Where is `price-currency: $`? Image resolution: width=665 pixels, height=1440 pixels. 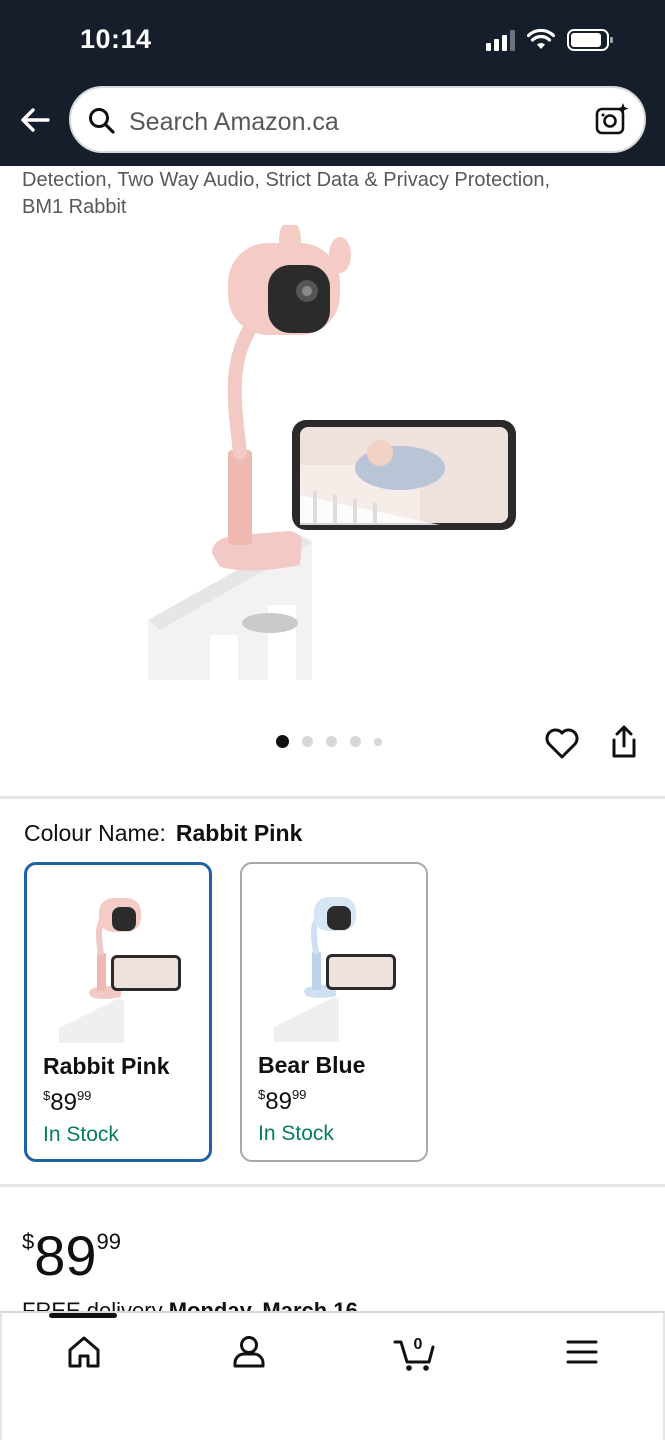 price-currency: $ is located at coordinates (28, 1241).